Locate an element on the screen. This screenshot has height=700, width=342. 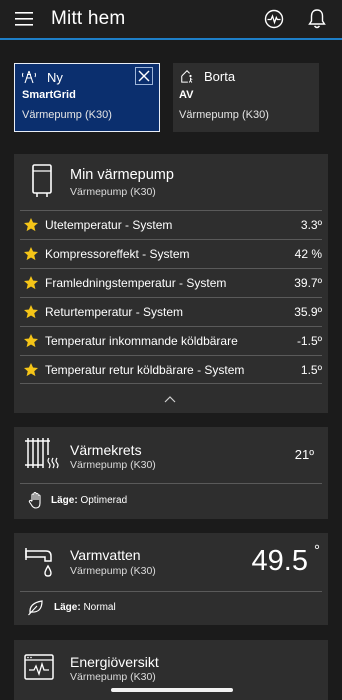
energy-title: Energiöversikt is located at coordinates (114, 662).